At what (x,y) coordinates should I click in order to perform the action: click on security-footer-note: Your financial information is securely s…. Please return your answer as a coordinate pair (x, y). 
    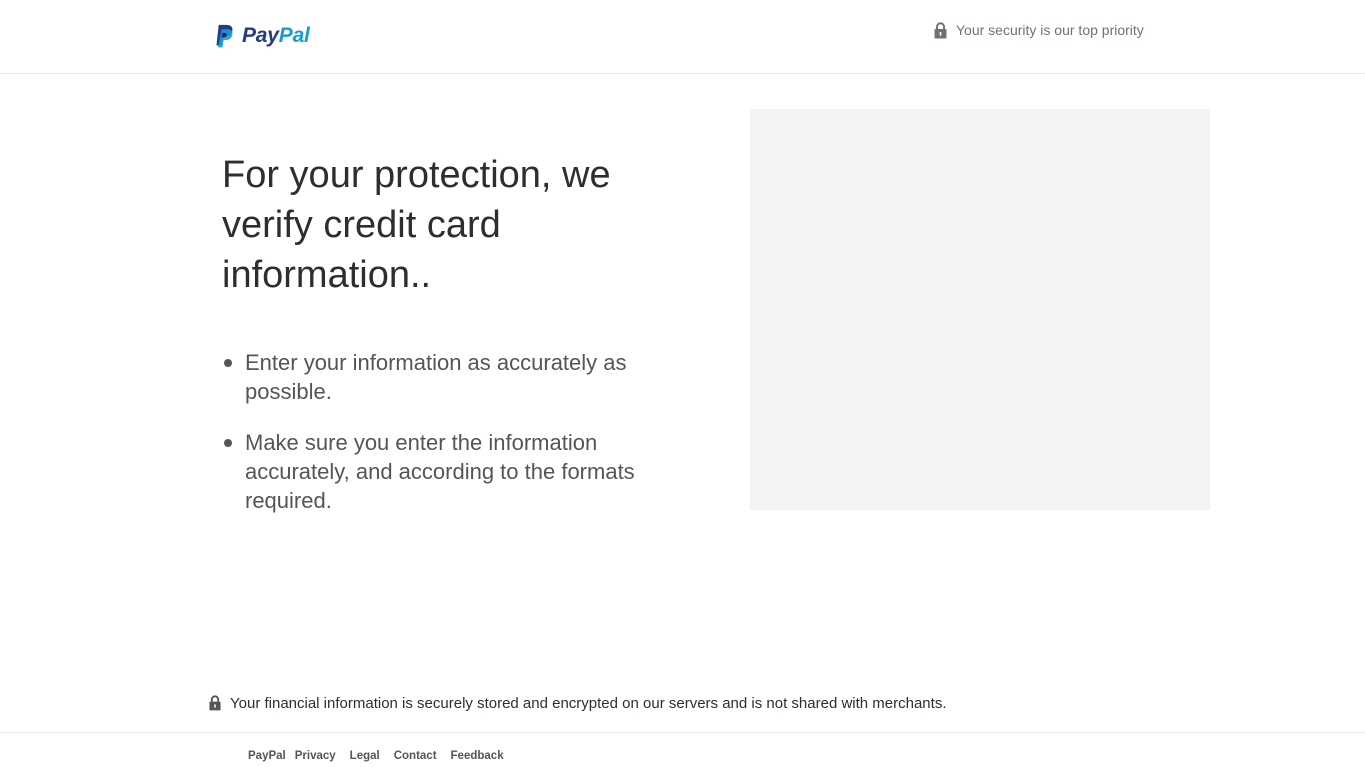
    Looking at the image, I should click on (577, 703).